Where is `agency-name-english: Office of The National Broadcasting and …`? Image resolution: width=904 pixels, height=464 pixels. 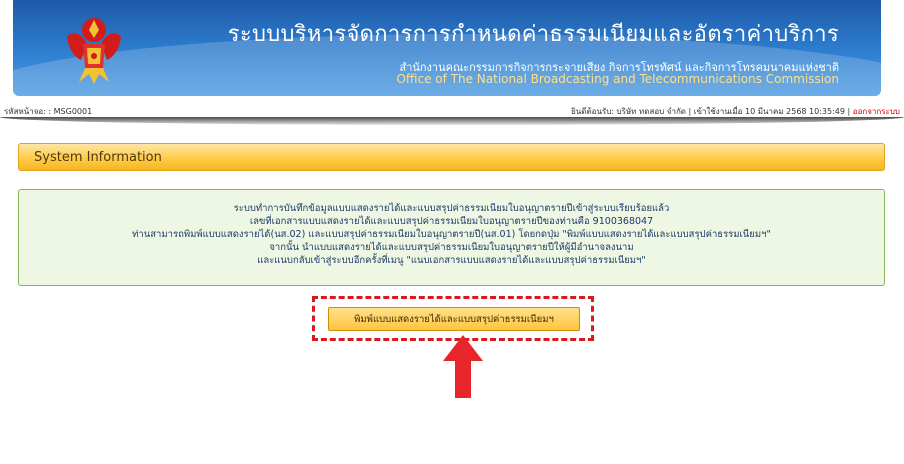 agency-name-english: Office of The National Broadcasting and … is located at coordinates (617, 79).